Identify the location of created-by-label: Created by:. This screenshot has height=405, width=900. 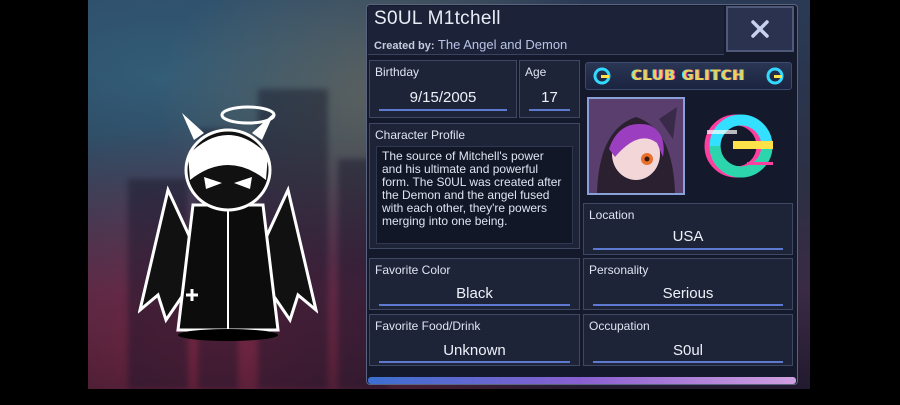
(404, 46).